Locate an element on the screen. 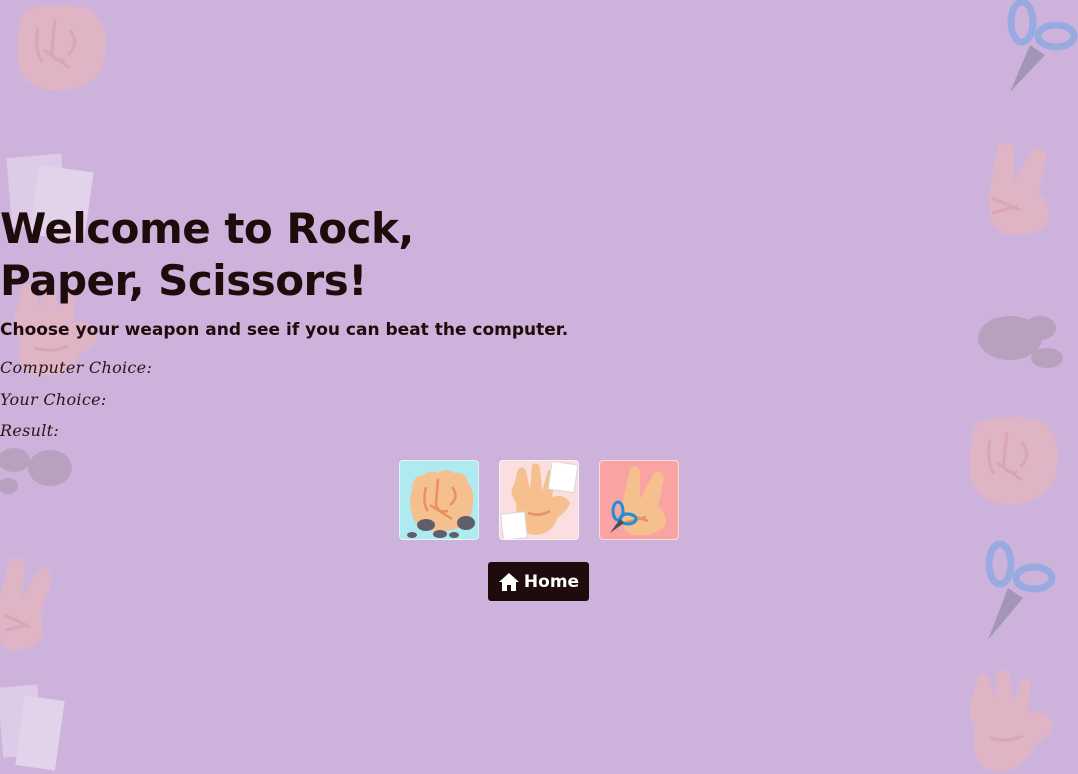 The width and height of the screenshot is (1078, 774). home-icon is located at coordinates (508, 581).